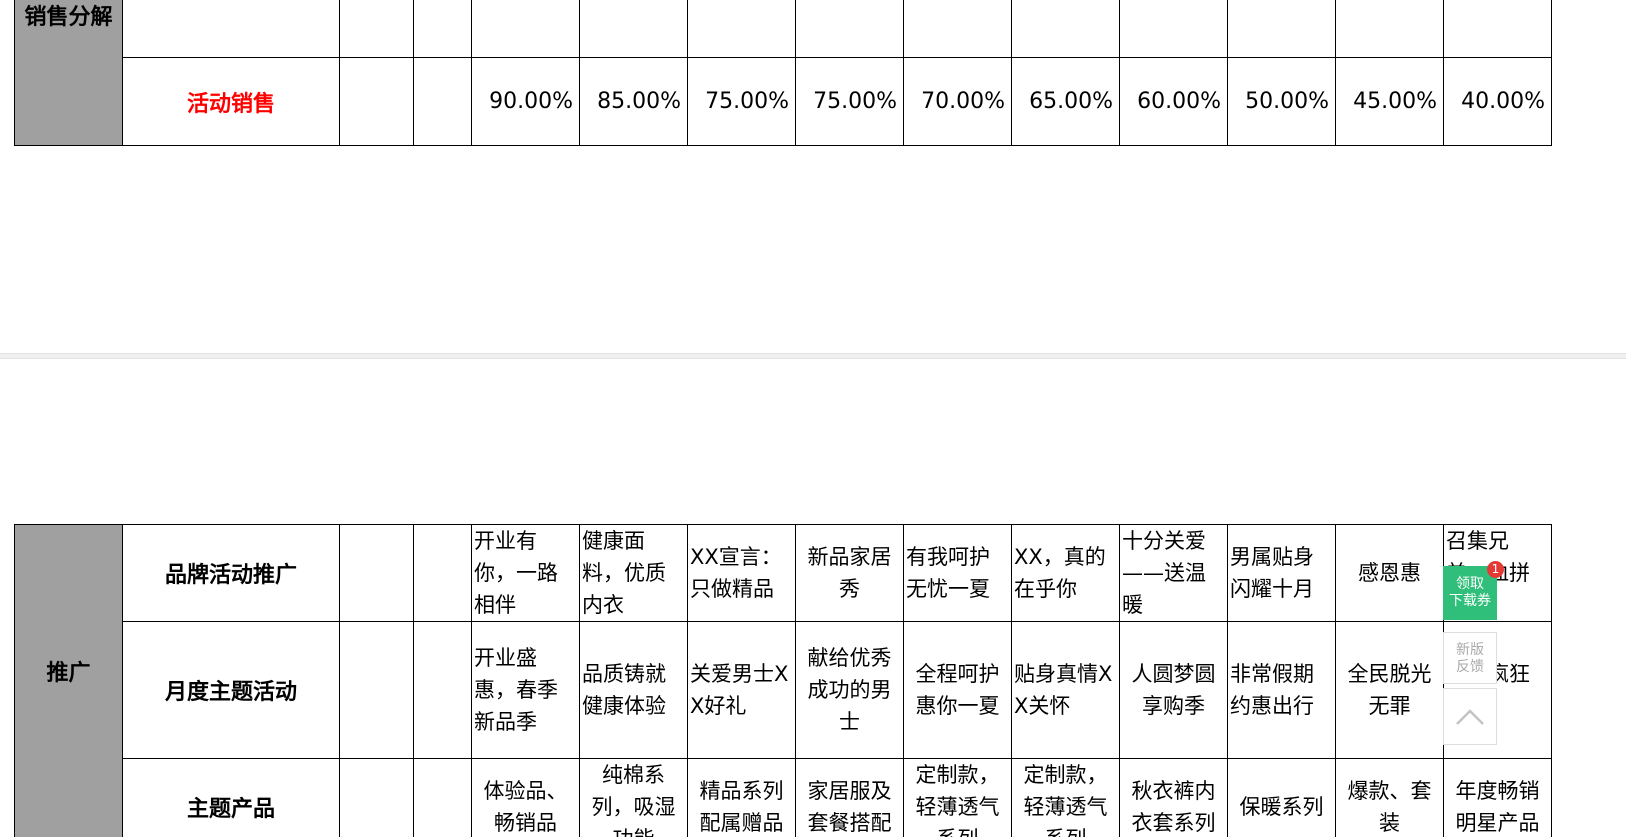  What do you see at coordinates (231, 101) in the screenshot?
I see `row-label-activity-sales: 活动销售` at bounding box center [231, 101].